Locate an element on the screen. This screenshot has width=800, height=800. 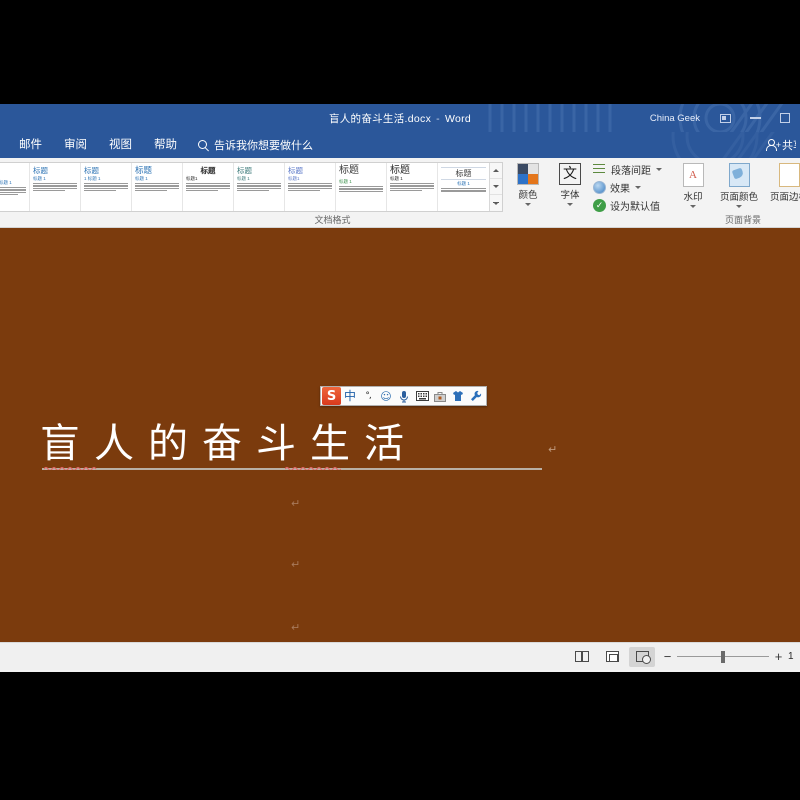
style-gallery-more-button is located at coordinates (496, 204).